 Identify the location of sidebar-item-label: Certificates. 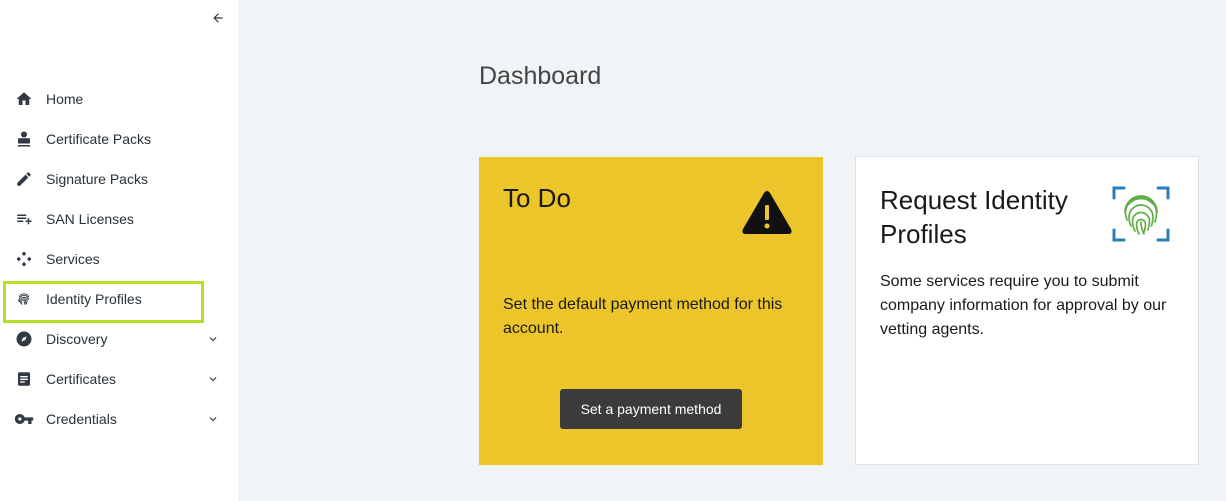
(81, 379).